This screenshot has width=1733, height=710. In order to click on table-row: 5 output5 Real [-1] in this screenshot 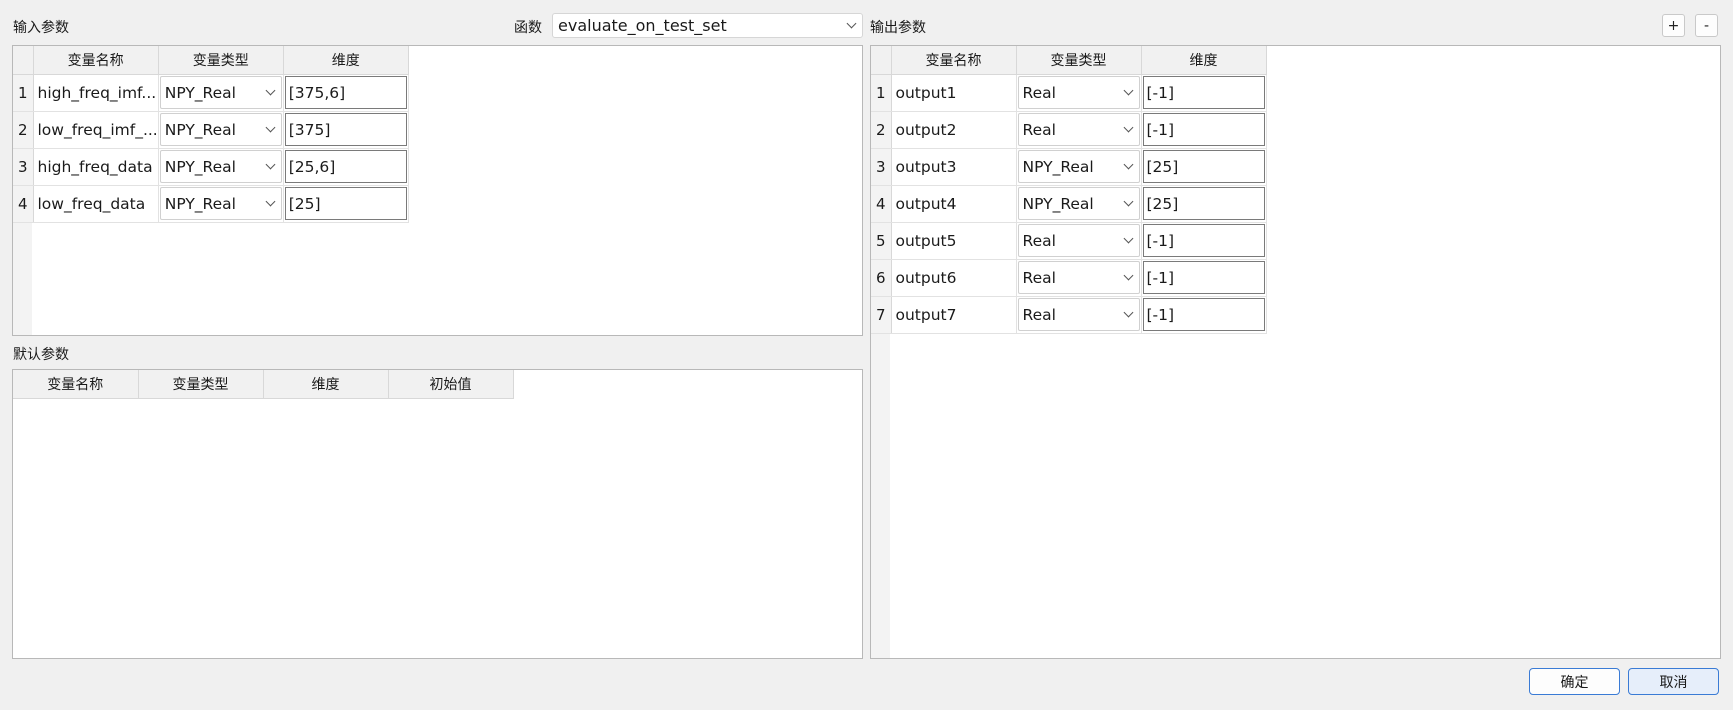, I will do `click(1069, 241)`.